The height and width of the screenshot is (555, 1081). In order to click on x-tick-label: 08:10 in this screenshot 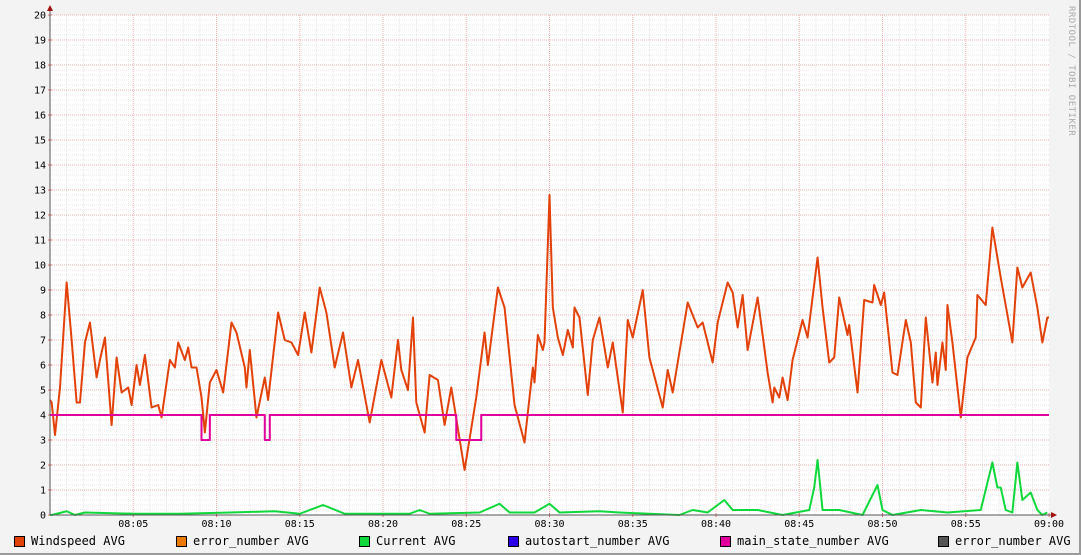, I will do `click(216, 524)`.